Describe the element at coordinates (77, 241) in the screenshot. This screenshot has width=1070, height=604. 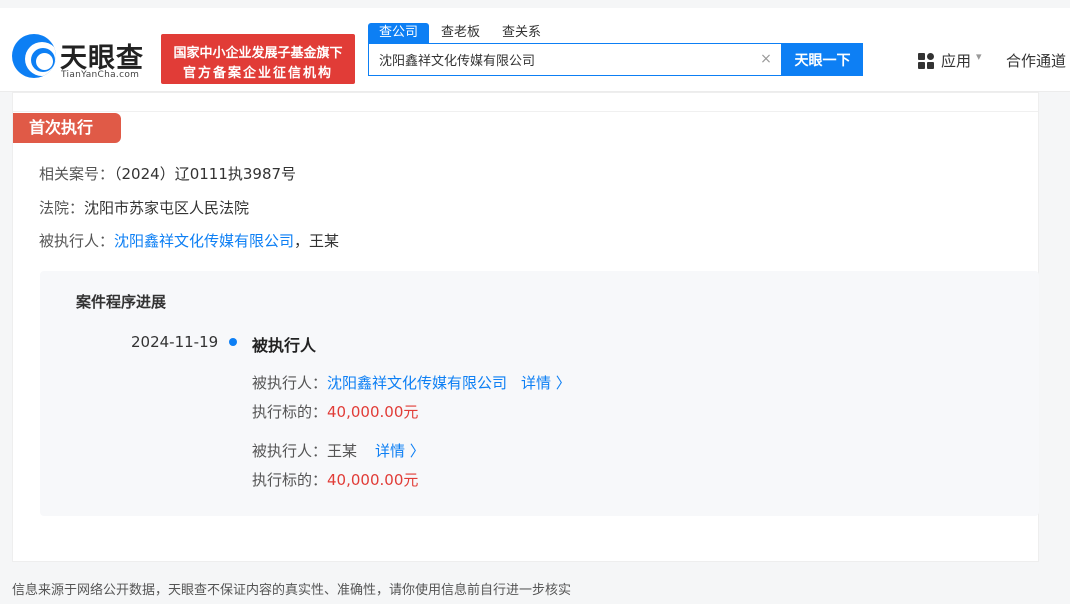
I see `executed-party-label: 被执行人：` at that location.